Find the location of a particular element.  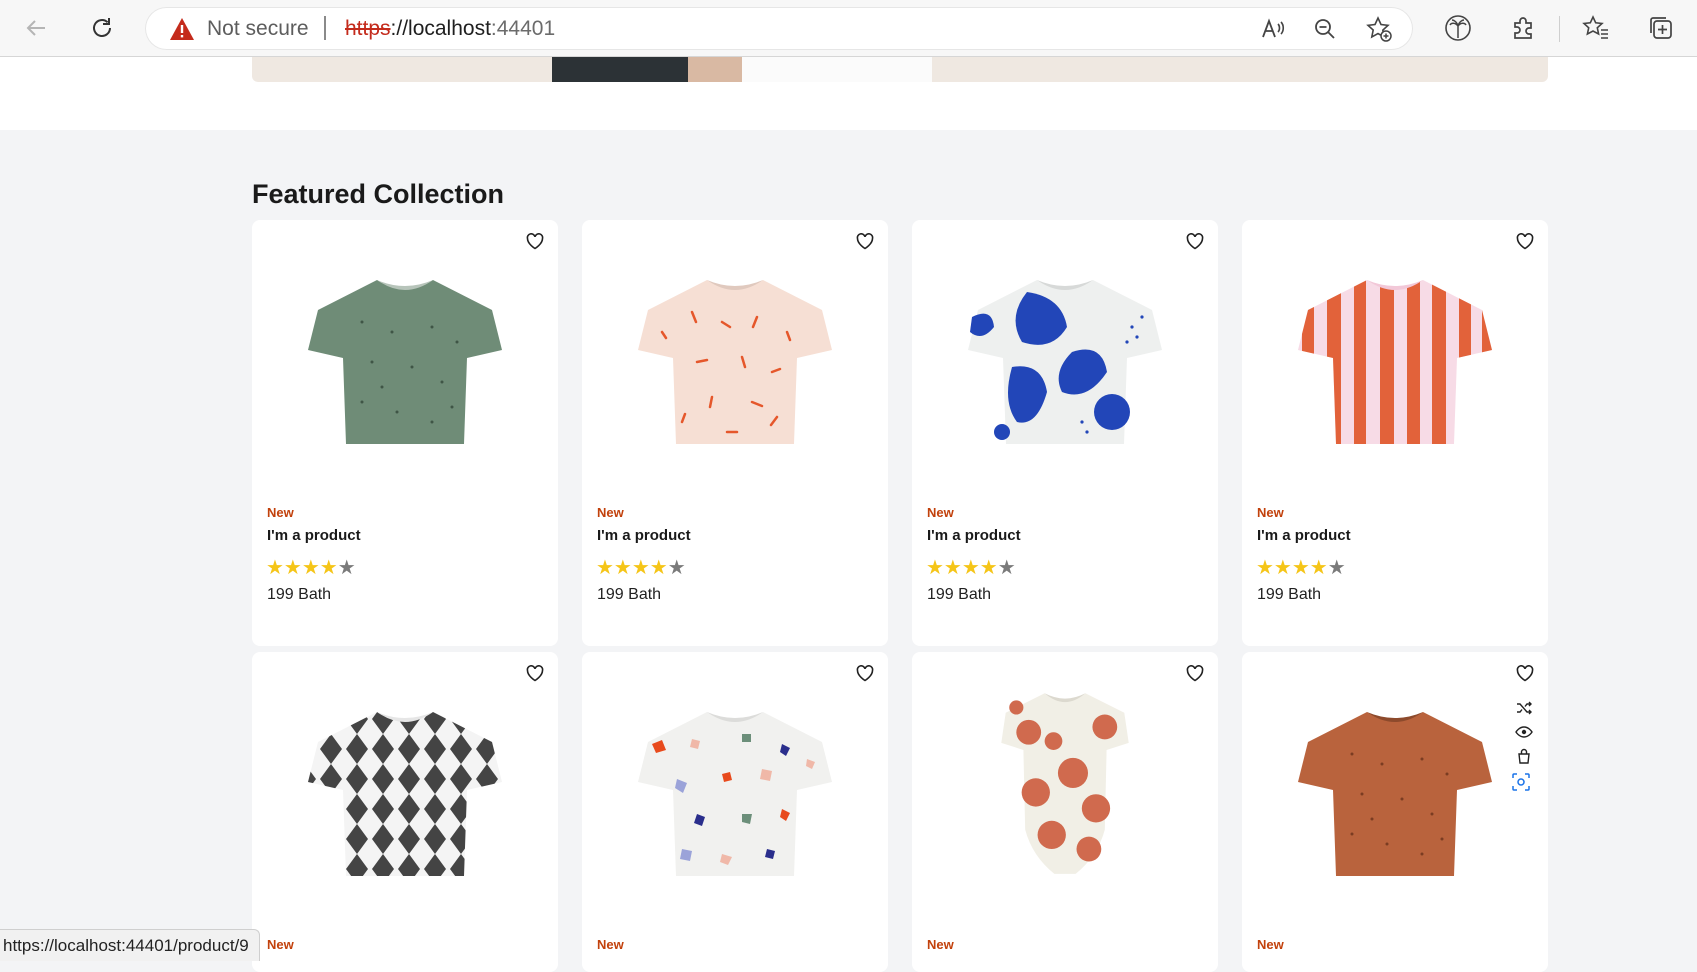

address-bar: Not secure https://localhost:44401 is located at coordinates (779, 28).